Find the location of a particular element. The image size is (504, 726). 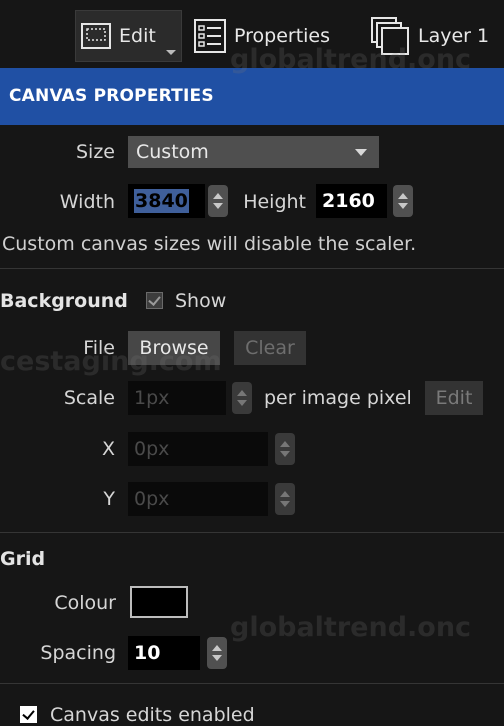

height-label: Height is located at coordinates (274, 202).